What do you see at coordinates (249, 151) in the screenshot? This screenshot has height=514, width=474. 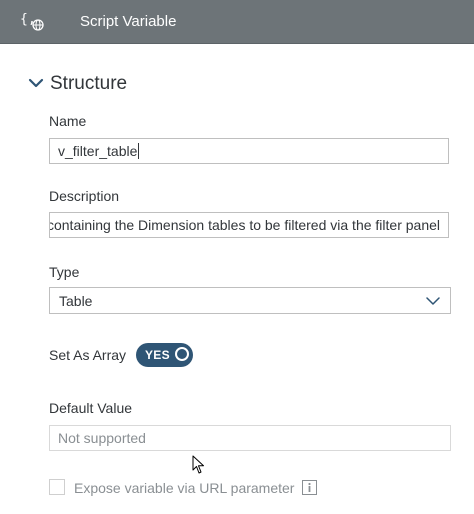 I see `name-input: v_filter_table` at bounding box center [249, 151].